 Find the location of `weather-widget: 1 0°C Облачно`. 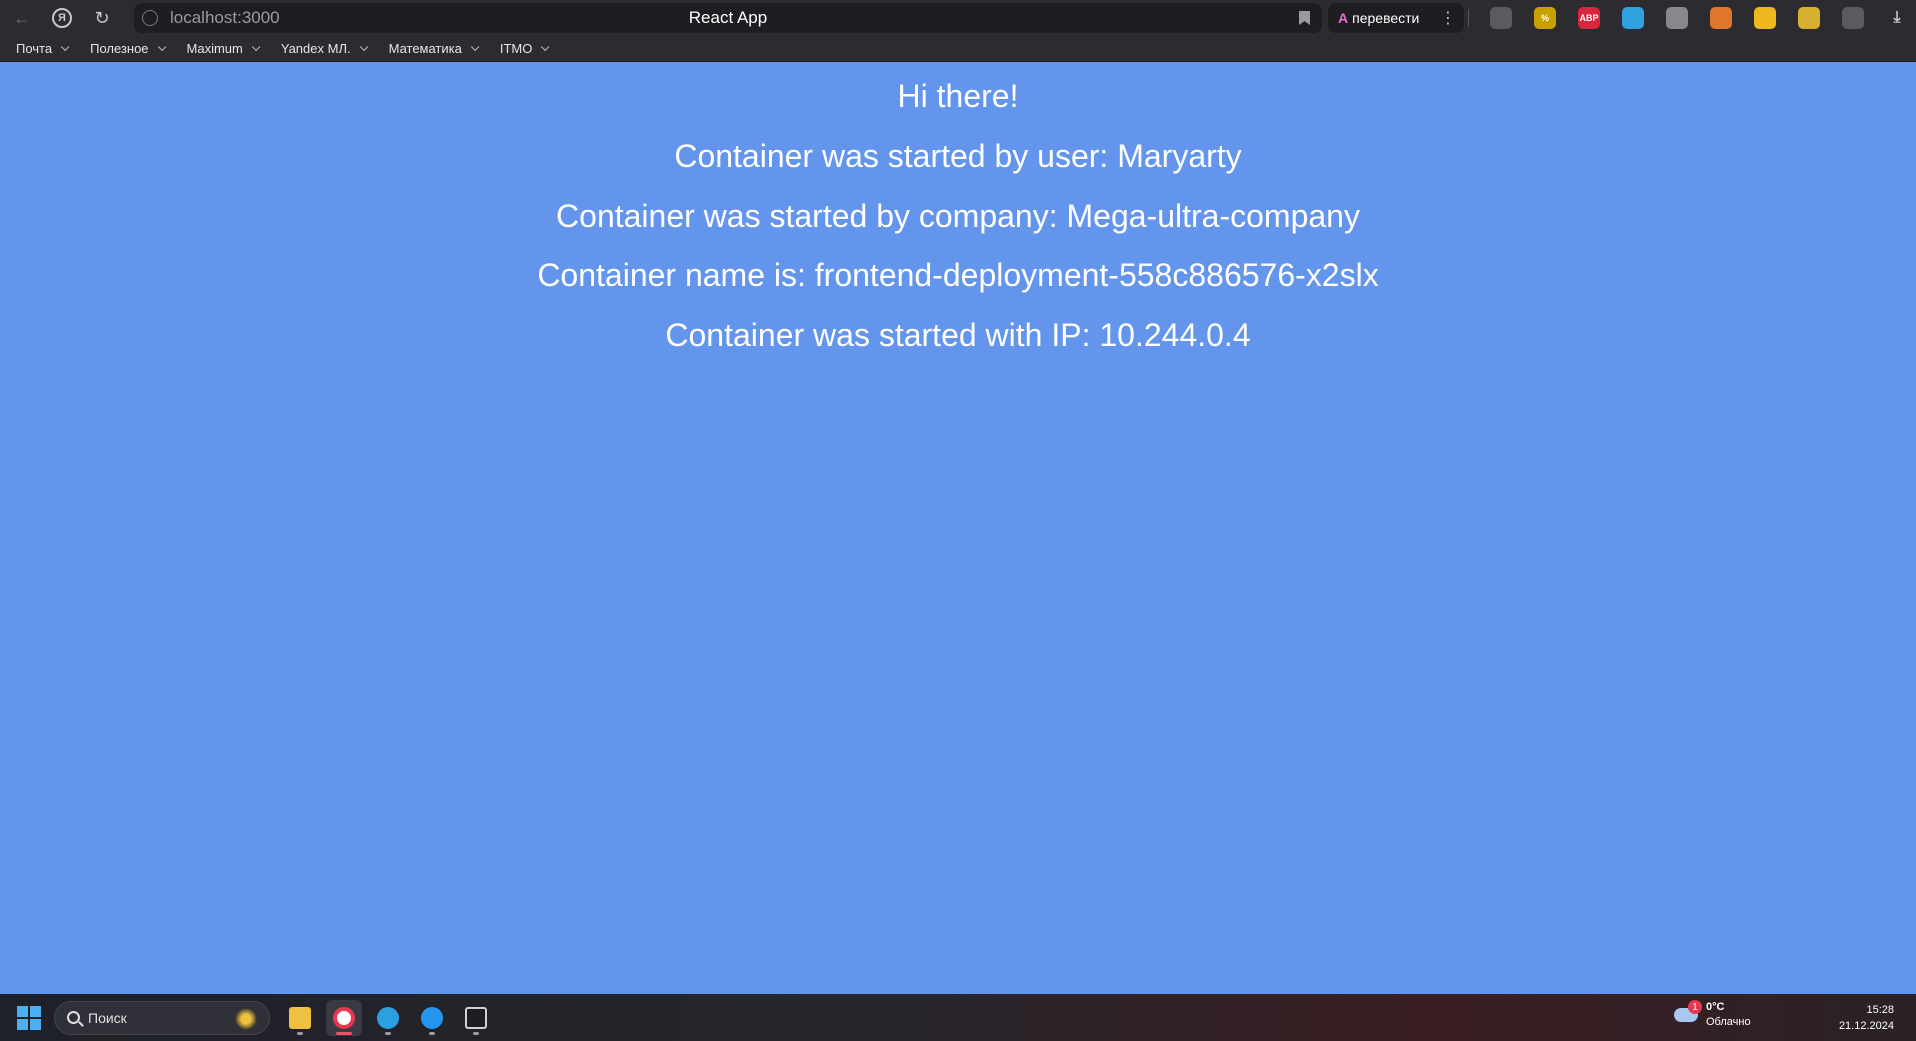

weather-widget: 1 0°C Облачно is located at coordinates (1712, 1015).